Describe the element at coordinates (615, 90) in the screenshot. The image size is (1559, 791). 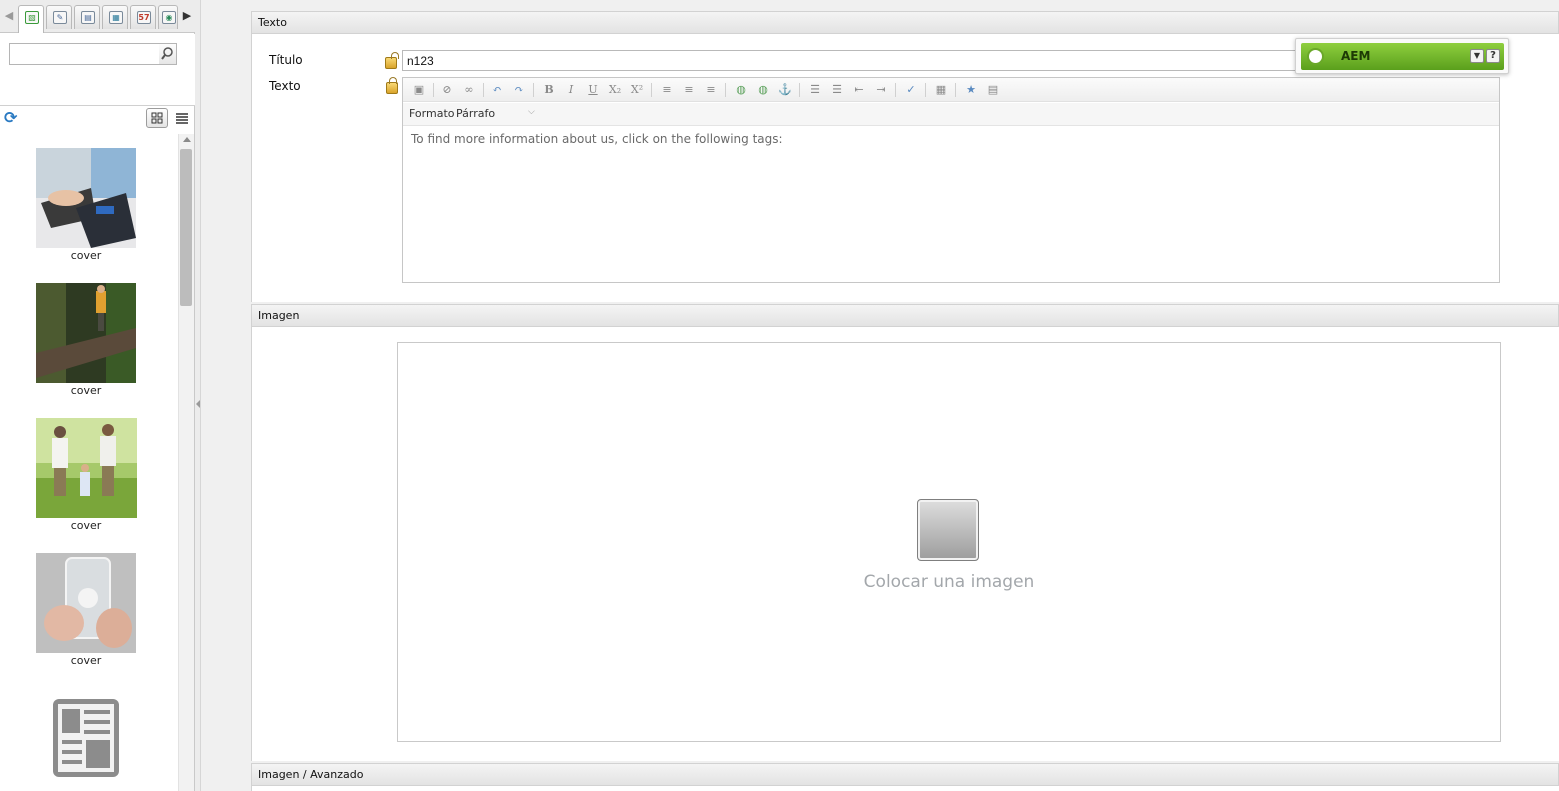
I see `subscript-icon: X₂` at that location.